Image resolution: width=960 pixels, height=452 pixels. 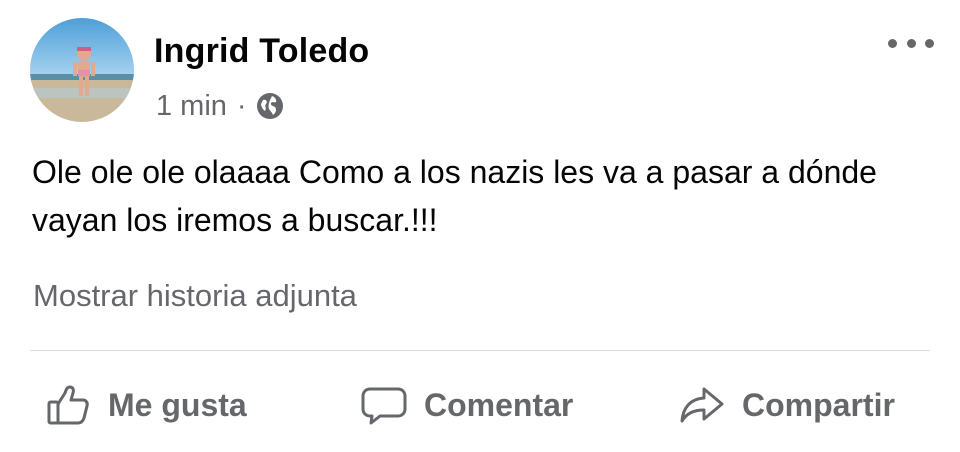 What do you see at coordinates (68, 405) in the screenshot?
I see `thumbs-up-icon` at bounding box center [68, 405].